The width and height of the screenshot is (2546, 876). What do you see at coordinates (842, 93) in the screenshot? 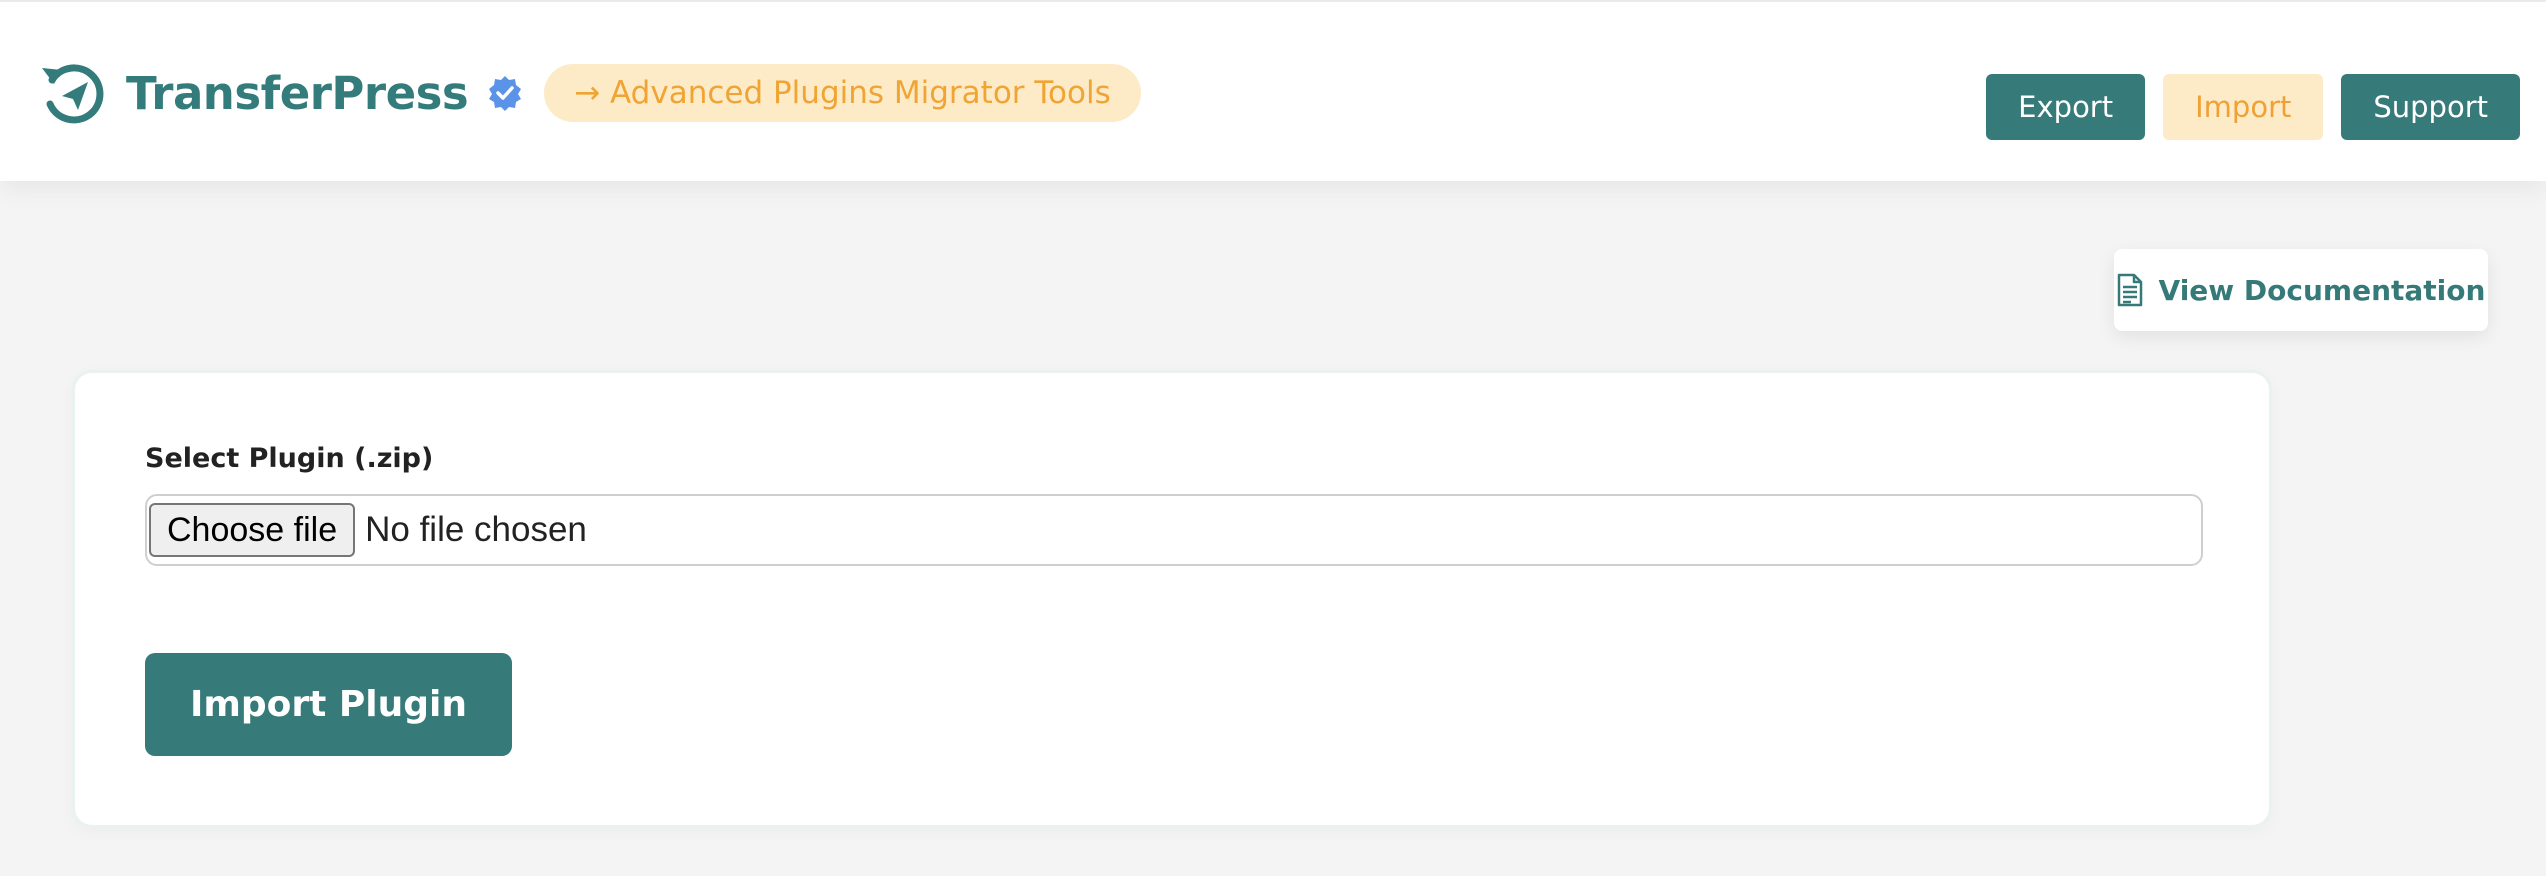
I see `tagline-badge: → Advanced Plugins Migrator Tools` at bounding box center [842, 93].